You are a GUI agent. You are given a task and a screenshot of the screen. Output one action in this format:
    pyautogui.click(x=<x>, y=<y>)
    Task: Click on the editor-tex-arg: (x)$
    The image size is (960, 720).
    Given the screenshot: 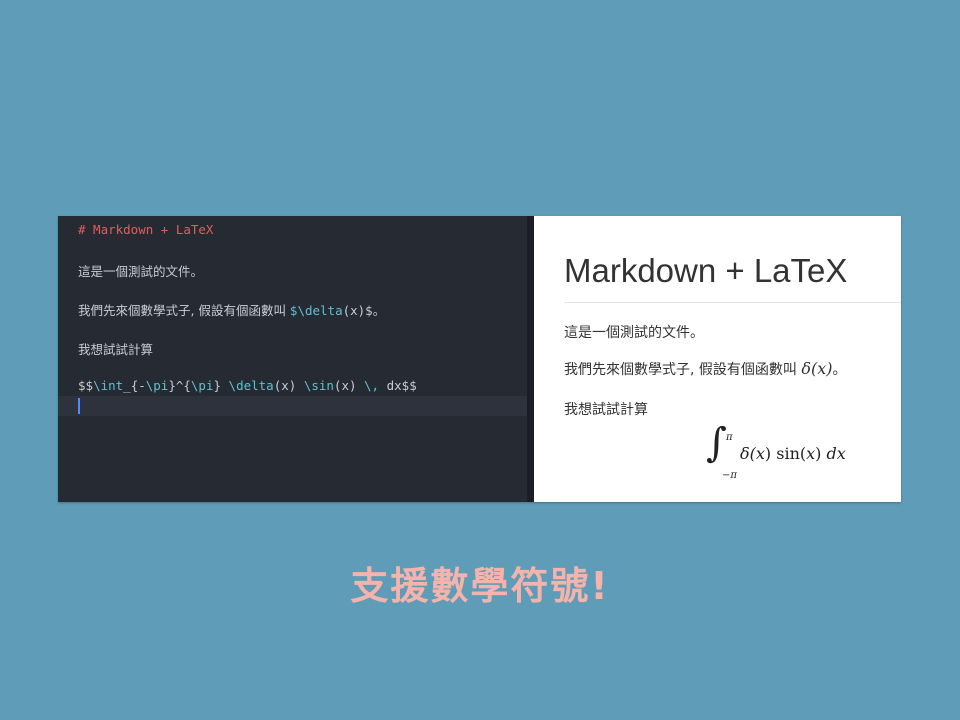 What is the action you would take?
    pyautogui.click(x=357, y=310)
    